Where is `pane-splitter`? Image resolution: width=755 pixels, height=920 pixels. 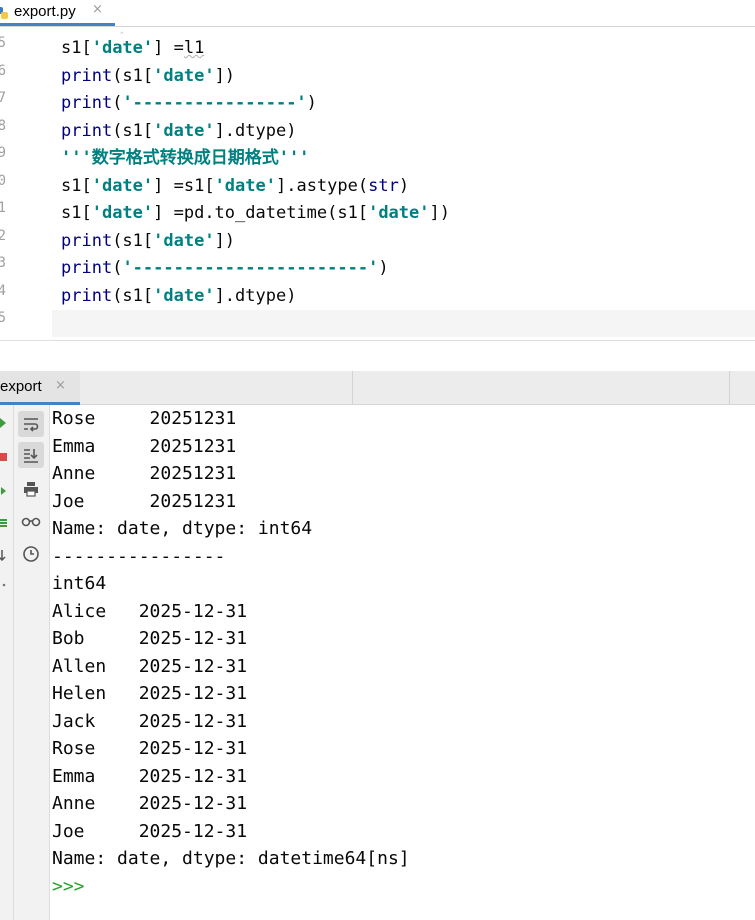 pane-splitter is located at coordinates (377, 355).